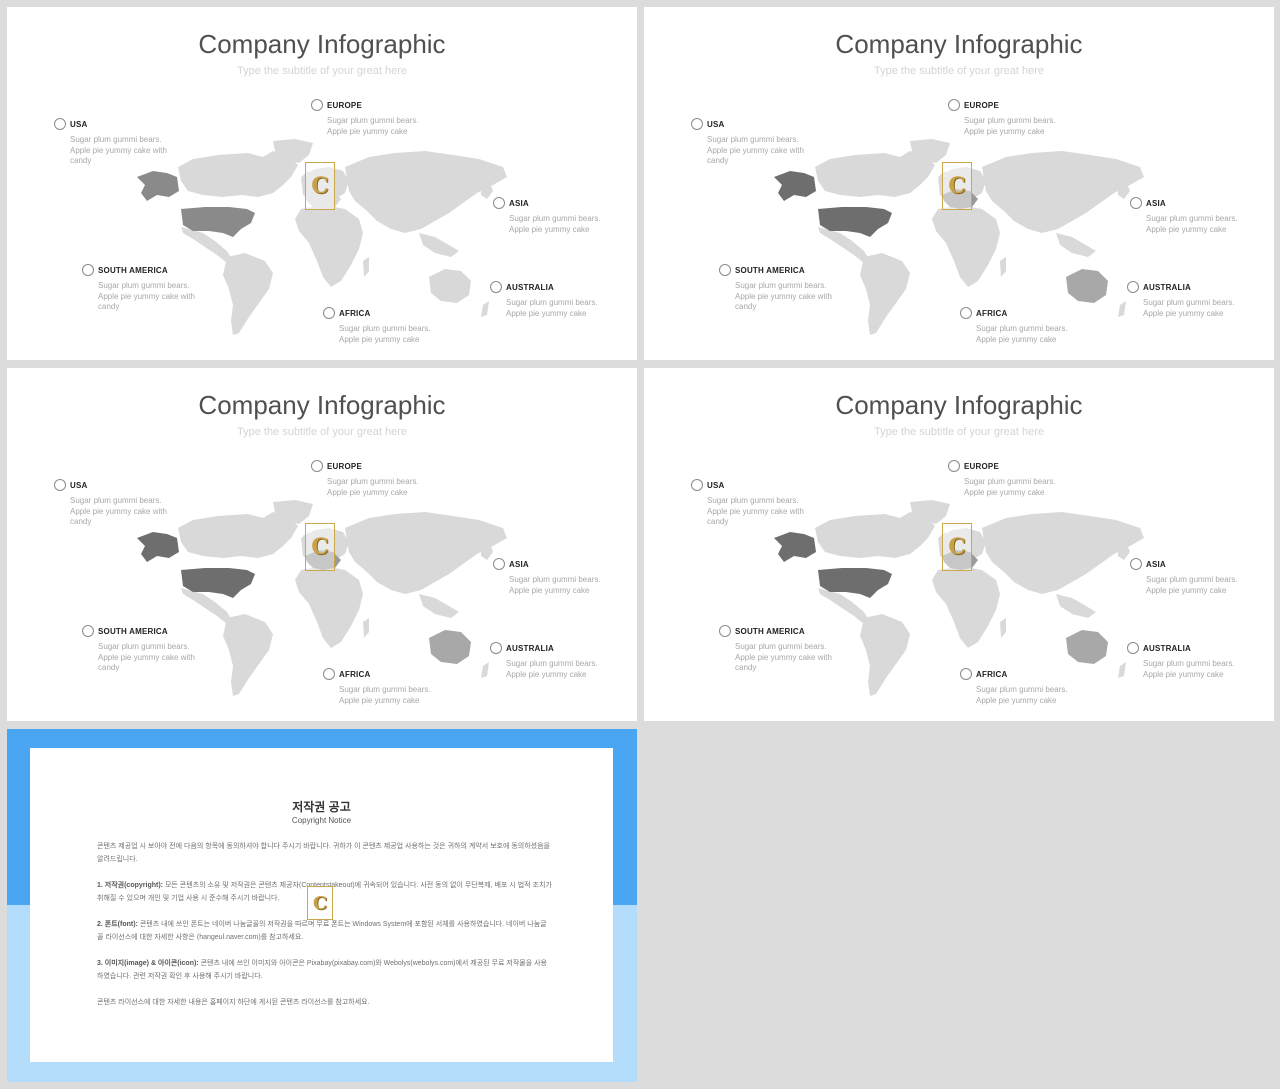 This screenshot has height=1089, width=1280. What do you see at coordinates (133, 270) in the screenshot?
I see `marker-label: SOUTH AMERICA` at bounding box center [133, 270].